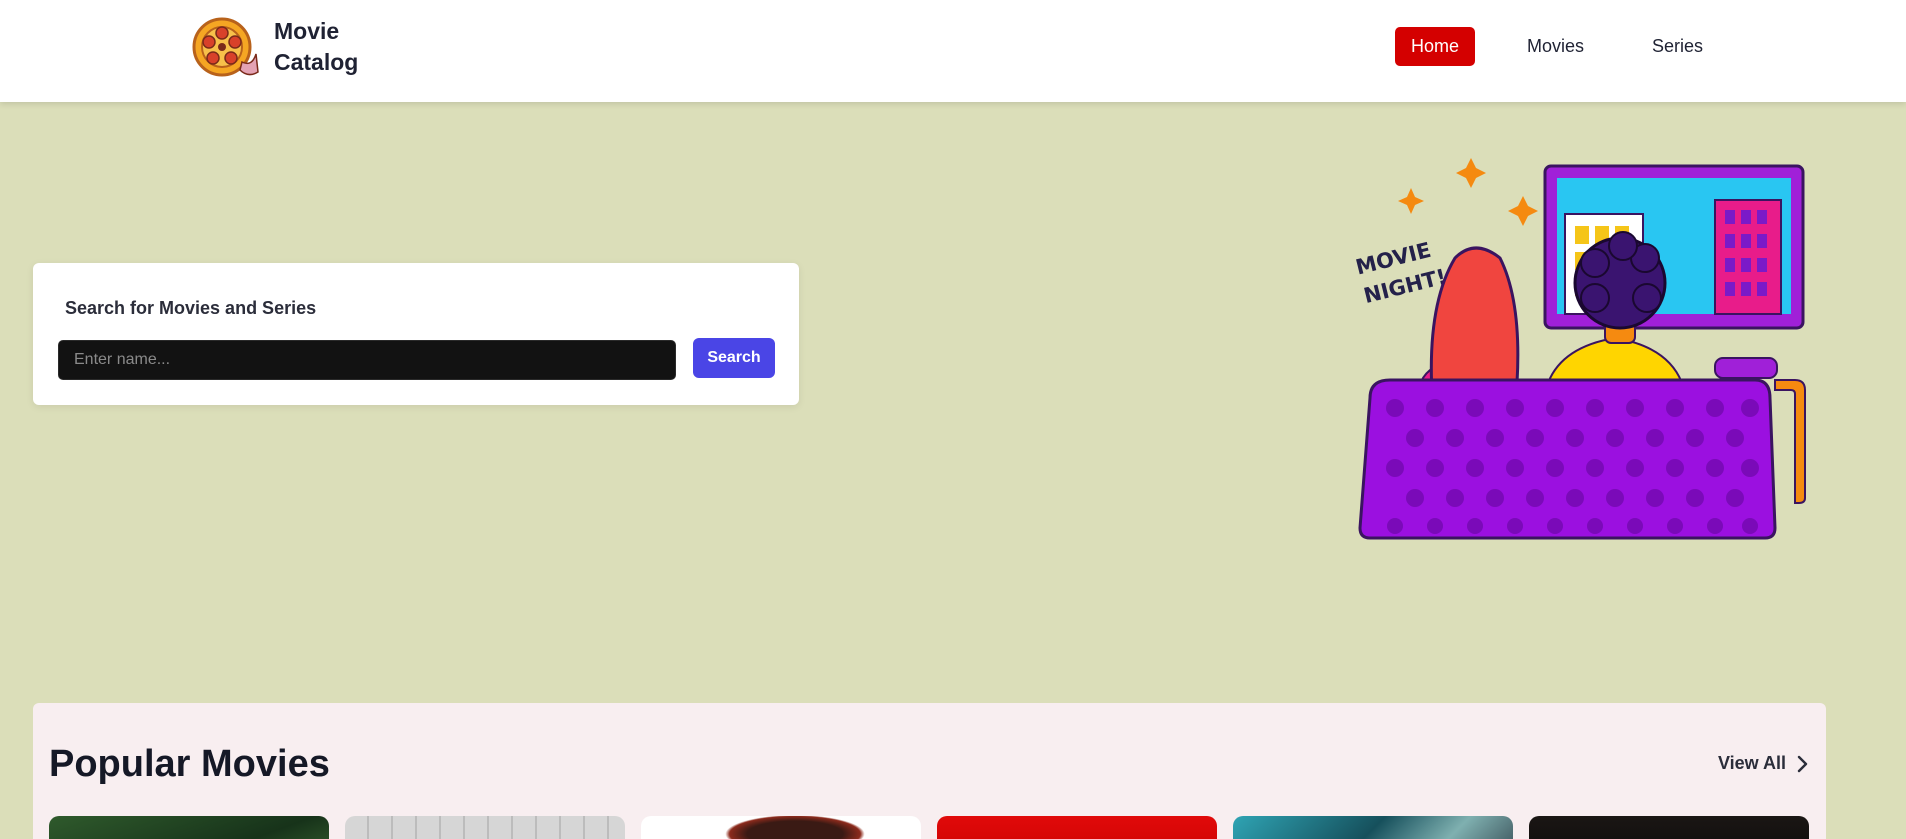  I want to click on search-card: Search for Movies and Series Search, so click(416, 334).